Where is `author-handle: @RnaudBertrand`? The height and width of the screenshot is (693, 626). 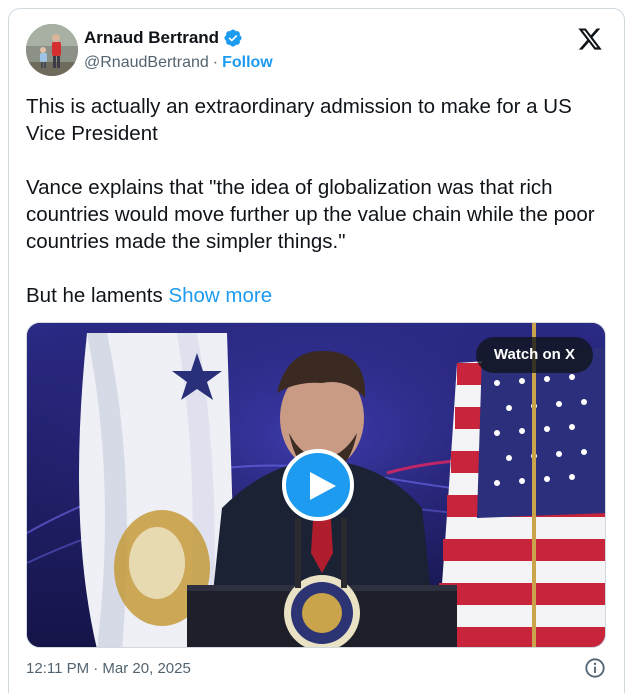
author-handle: @RnaudBertrand is located at coordinates (146, 63).